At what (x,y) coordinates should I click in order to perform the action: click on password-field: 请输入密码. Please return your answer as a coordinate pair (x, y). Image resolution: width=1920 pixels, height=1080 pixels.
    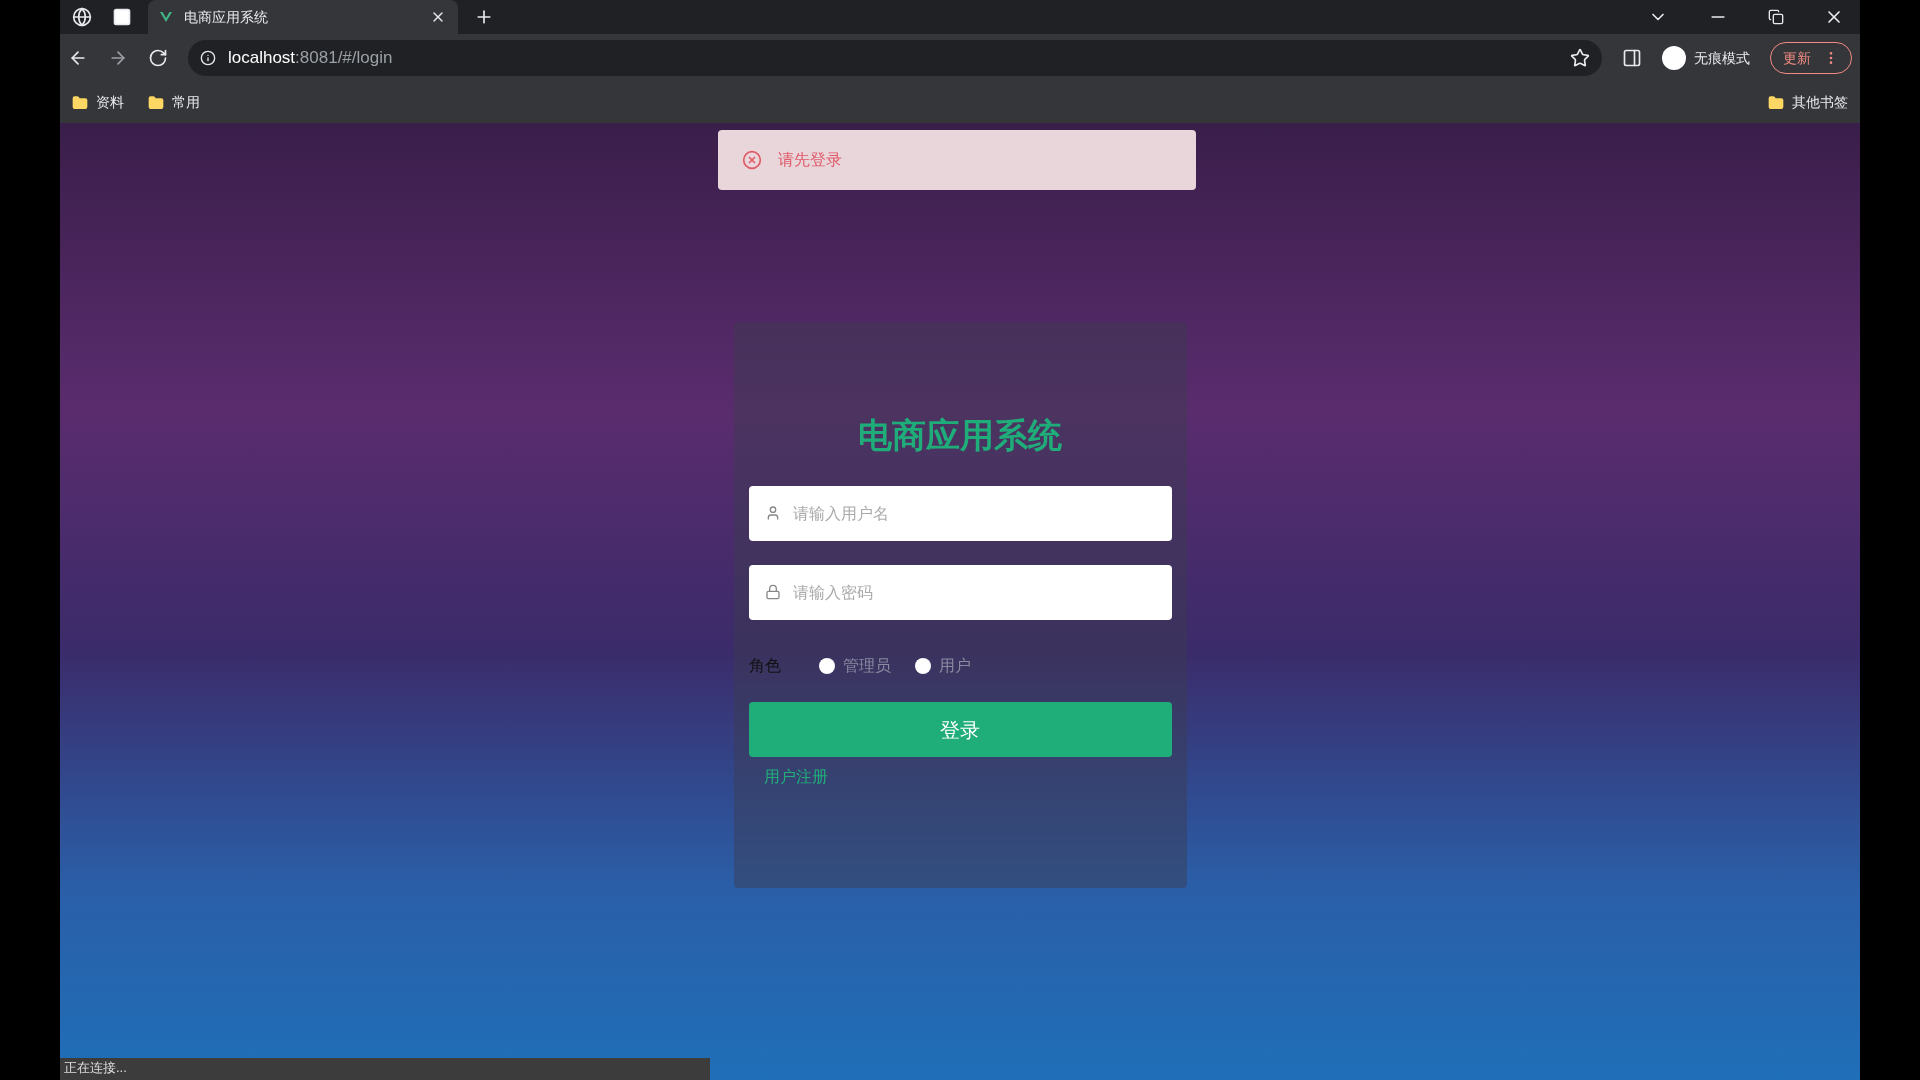
    Looking at the image, I should click on (960, 592).